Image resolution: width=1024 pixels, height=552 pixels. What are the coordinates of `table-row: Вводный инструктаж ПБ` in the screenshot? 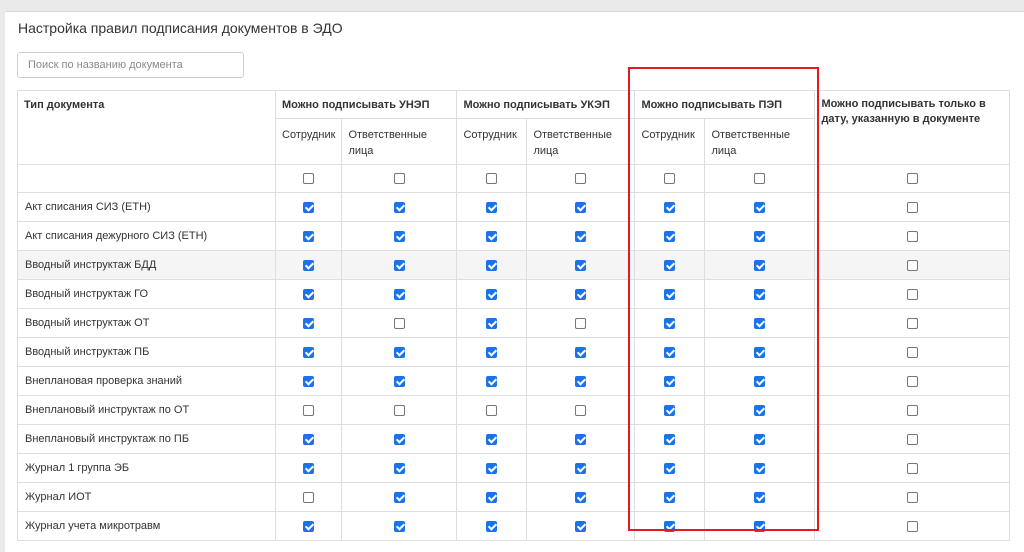 It's located at (514, 352).